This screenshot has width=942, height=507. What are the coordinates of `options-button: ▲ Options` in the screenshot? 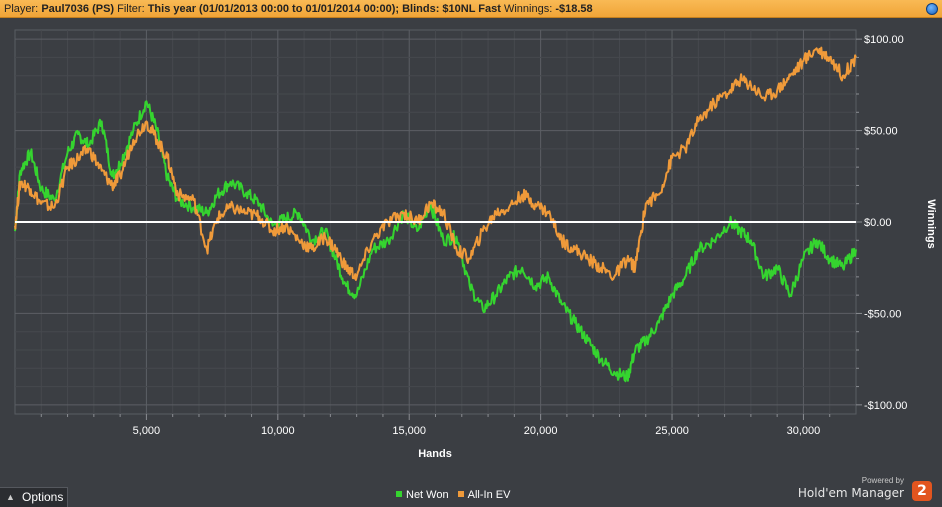 It's located at (34, 497).